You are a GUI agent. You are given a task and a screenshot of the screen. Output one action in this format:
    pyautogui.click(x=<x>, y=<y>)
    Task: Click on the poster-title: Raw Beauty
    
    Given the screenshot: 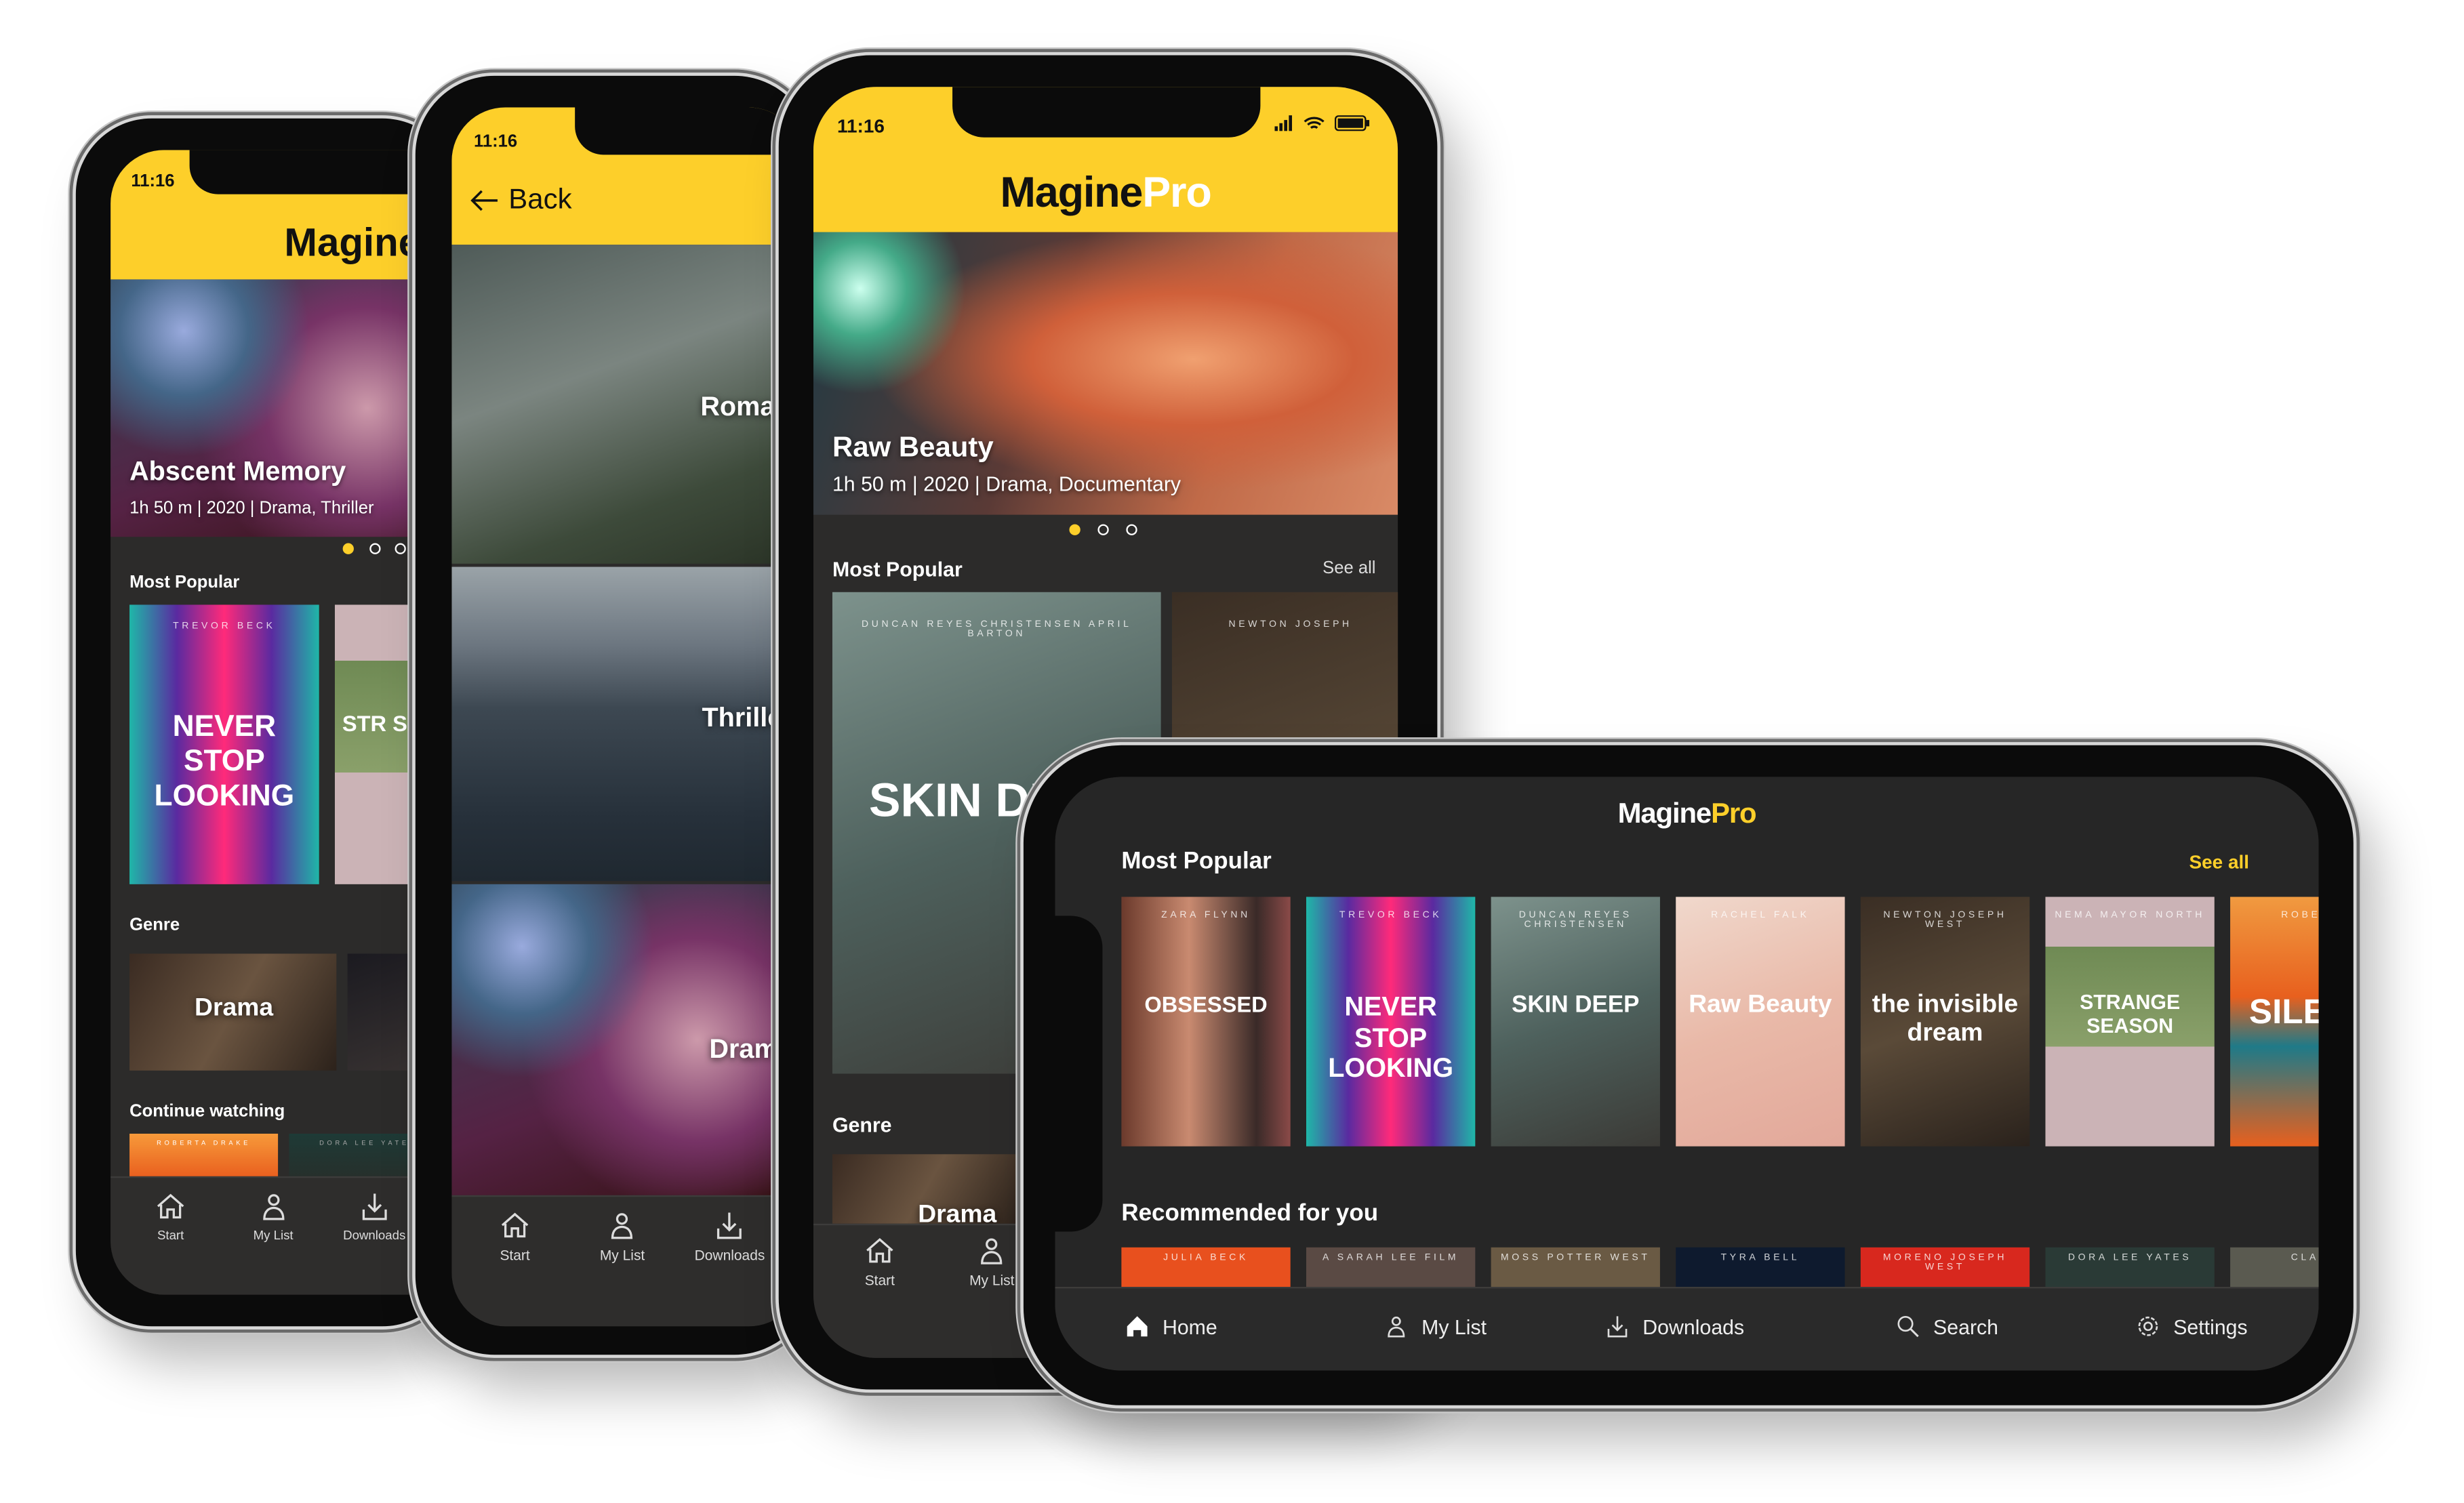 What is the action you would take?
    pyautogui.click(x=1761, y=1004)
    